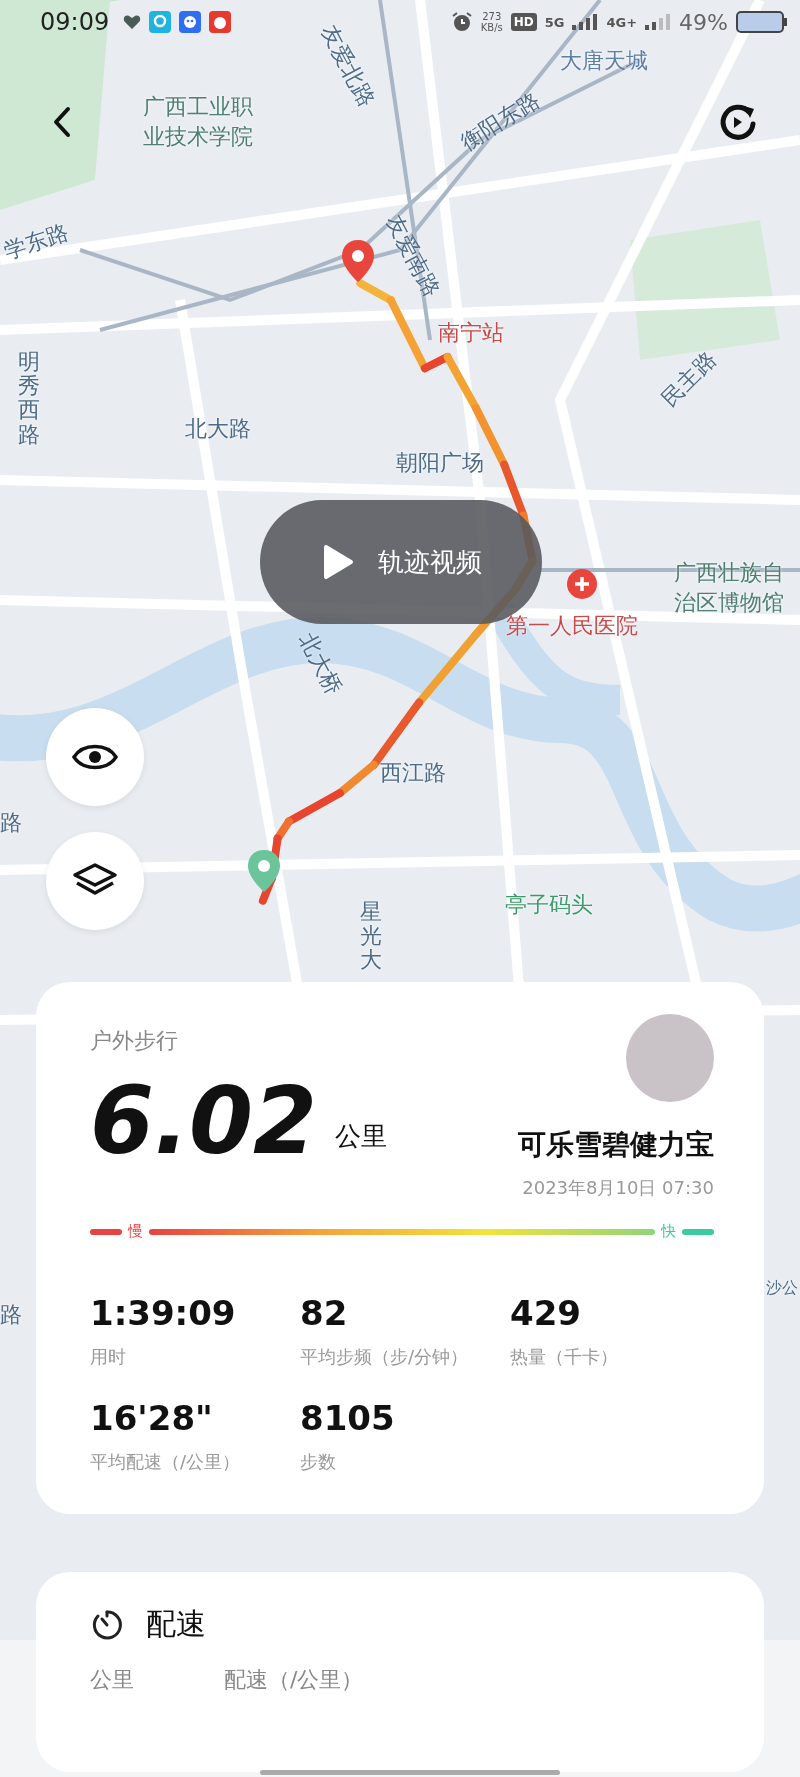 The width and height of the screenshot is (800, 1777). I want to click on map-label: 西江路, so click(413, 773).